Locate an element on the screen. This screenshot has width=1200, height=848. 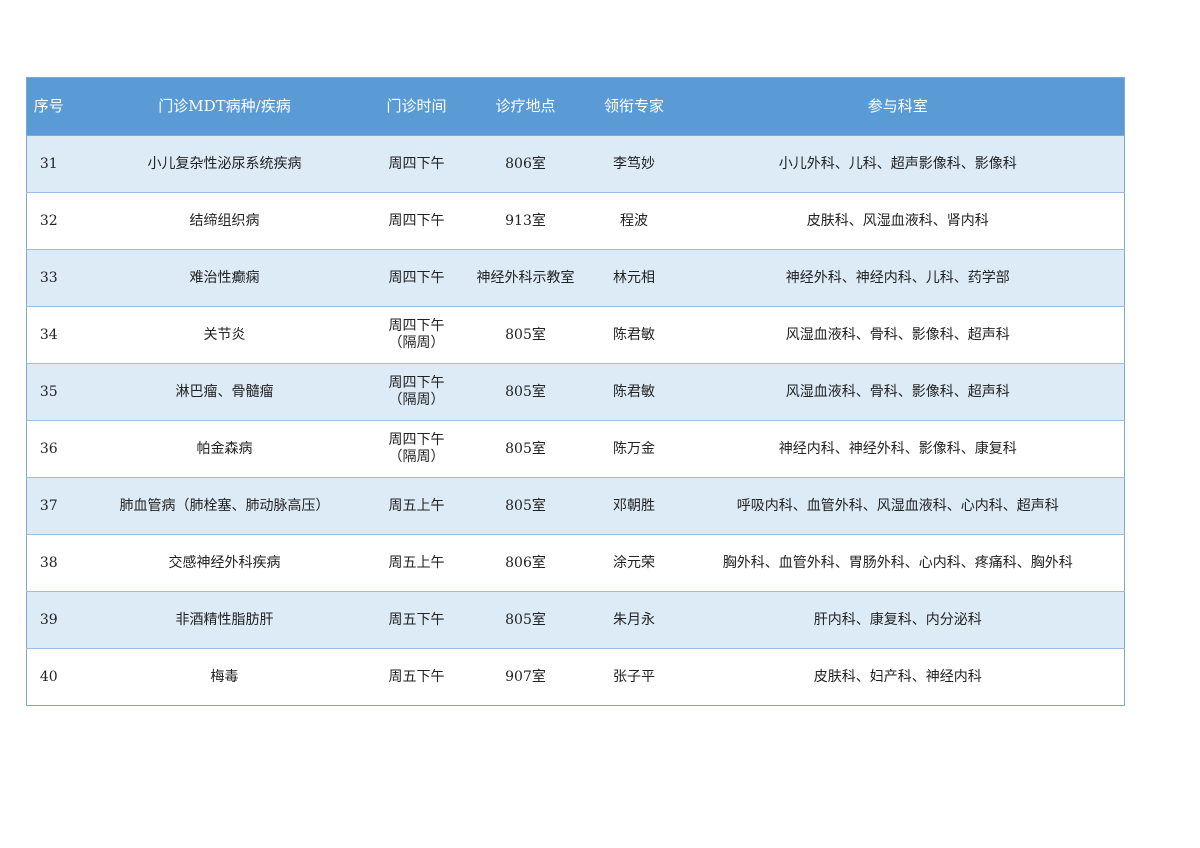
table-row: 39 非酒精性脂肪肝 周五下午 805室 朱月永 肝内科、康复科、内分泌科 is located at coordinates (575, 620).